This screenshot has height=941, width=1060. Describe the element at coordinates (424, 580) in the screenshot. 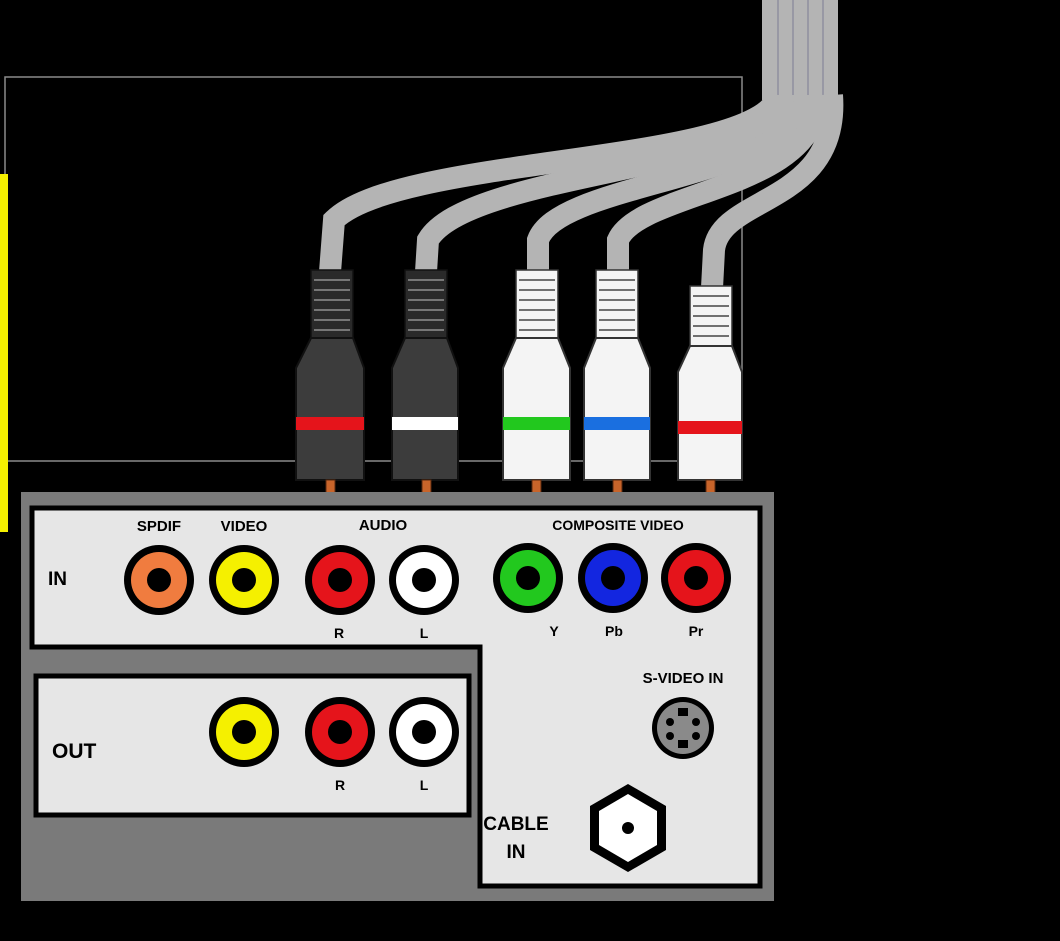

I see `audio-in-l-jack` at that location.